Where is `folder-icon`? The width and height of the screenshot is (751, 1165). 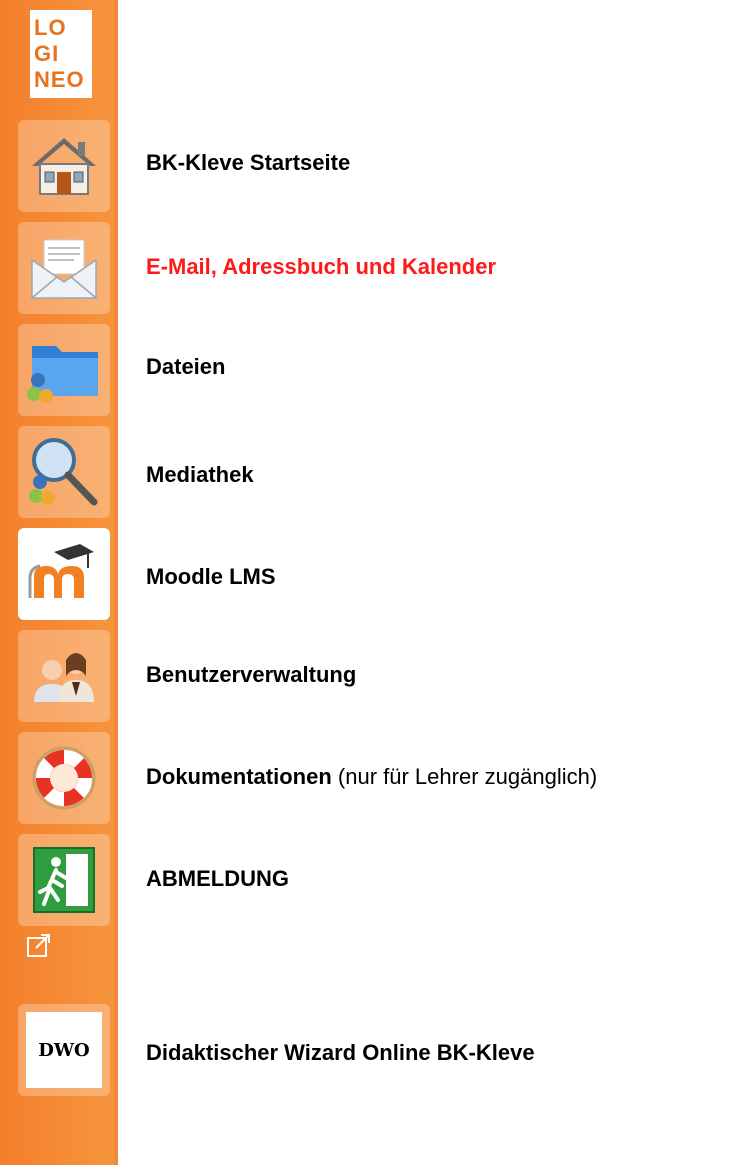 folder-icon is located at coordinates (62, 374).